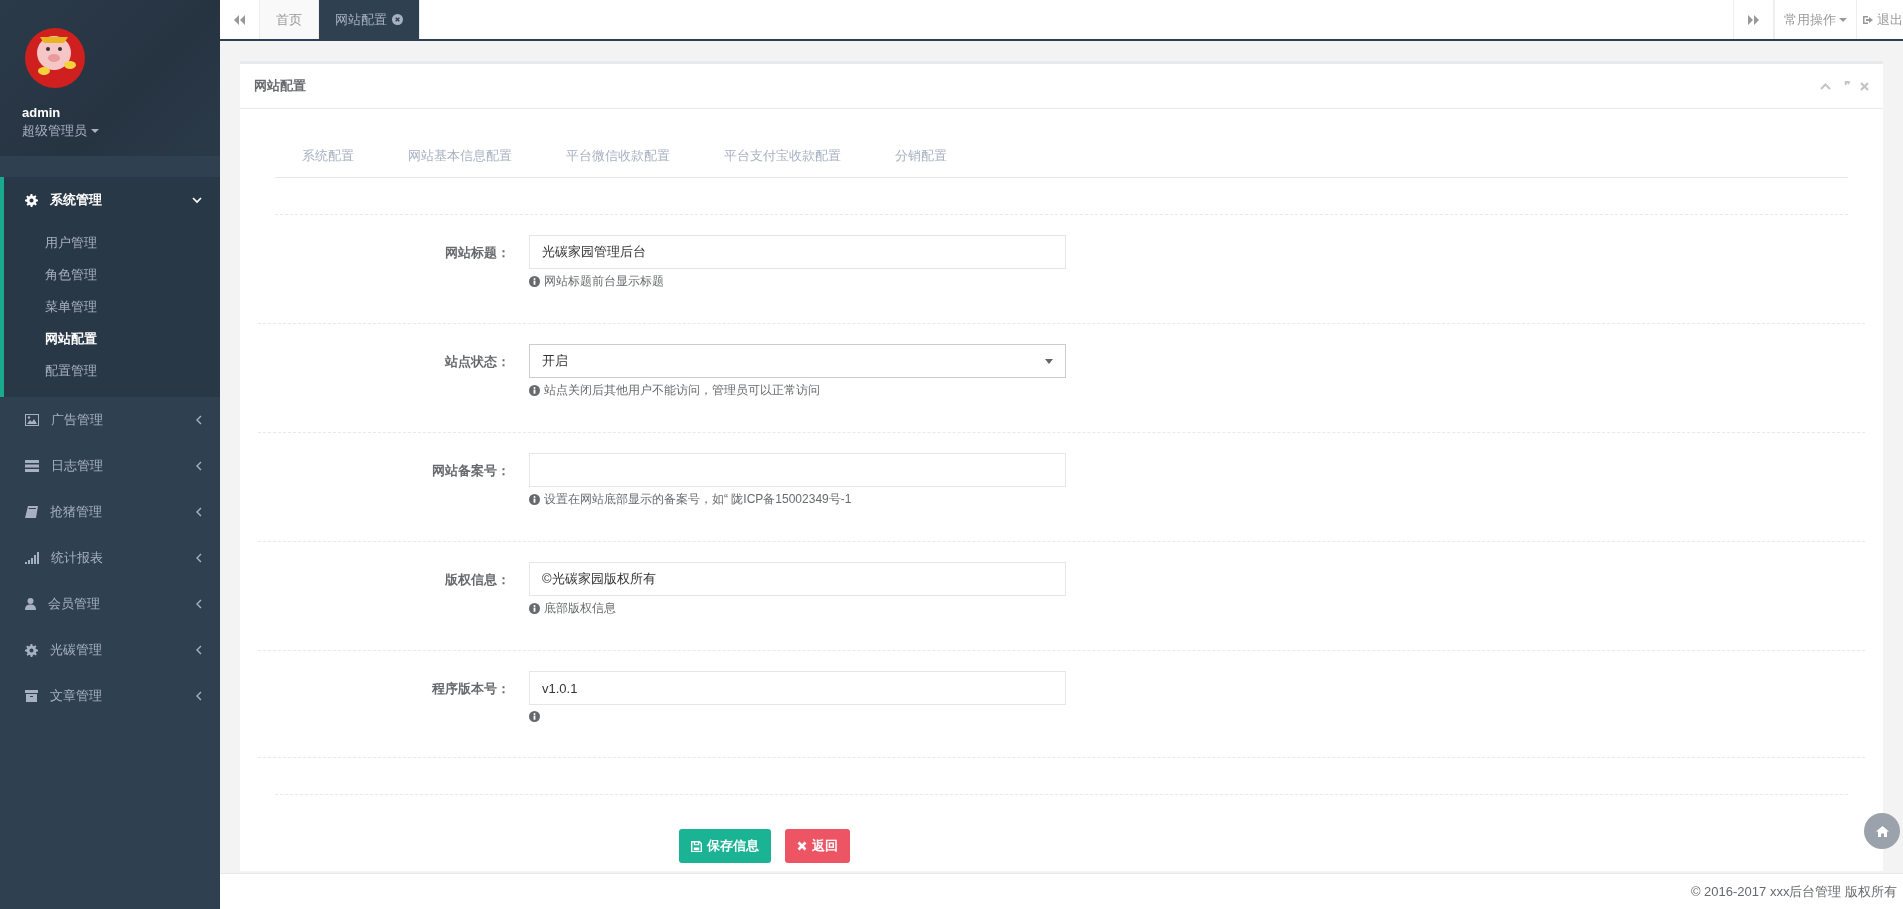 The image size is (1903, 909). Describe the element at coordinates (1879, 19) in the screenshot. I see `logout-button: 退出` at that location.